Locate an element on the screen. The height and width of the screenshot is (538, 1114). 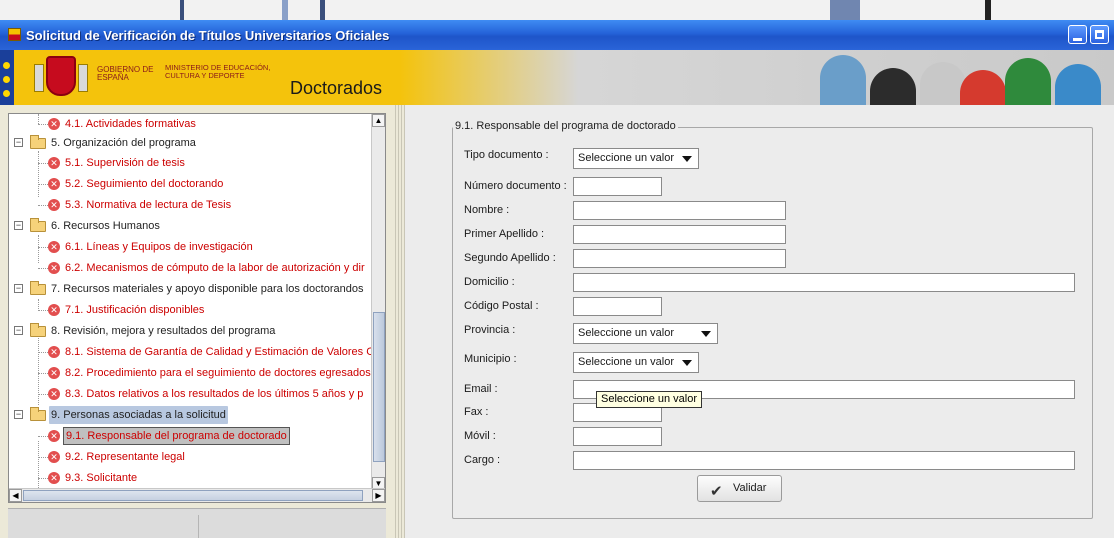
tree-item-label: 6. Recursos Humanos is located at coordinates (105, 226).